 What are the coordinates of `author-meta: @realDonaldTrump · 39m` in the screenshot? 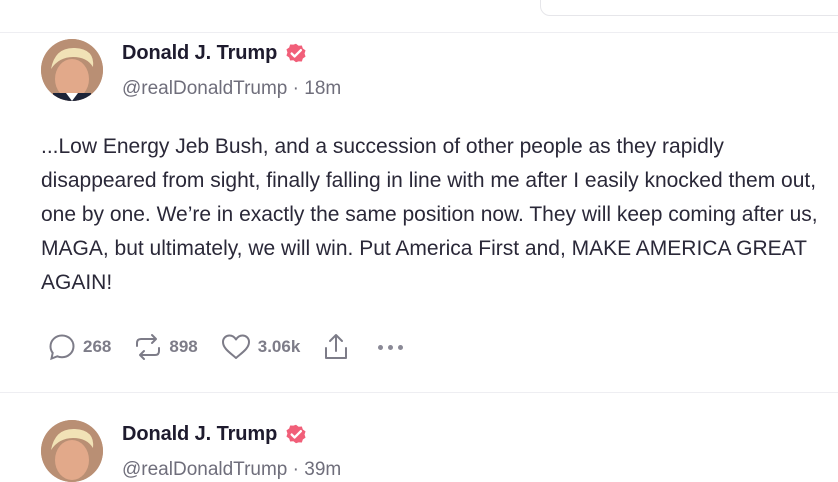 It's located at (231, 470).